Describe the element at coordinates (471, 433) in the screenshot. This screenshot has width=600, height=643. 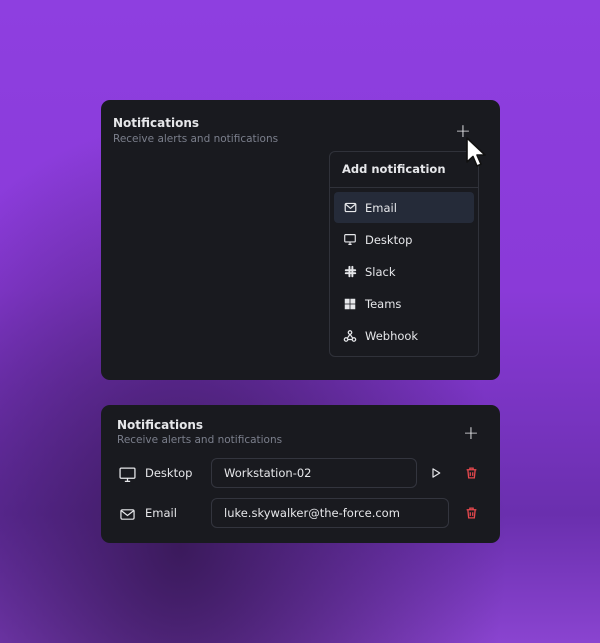
I see `add-notification-button: +` at that location.